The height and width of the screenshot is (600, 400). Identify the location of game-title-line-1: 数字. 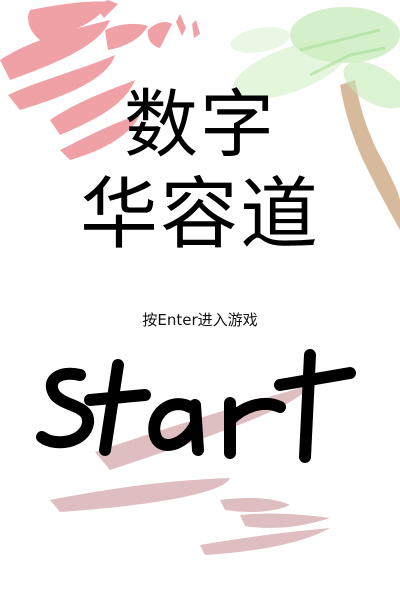
(200, 125).